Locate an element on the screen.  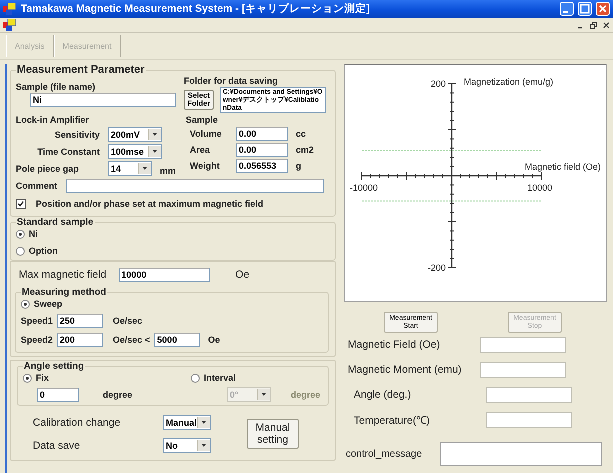
unit-label: mm is located at coordinates (168, 171).